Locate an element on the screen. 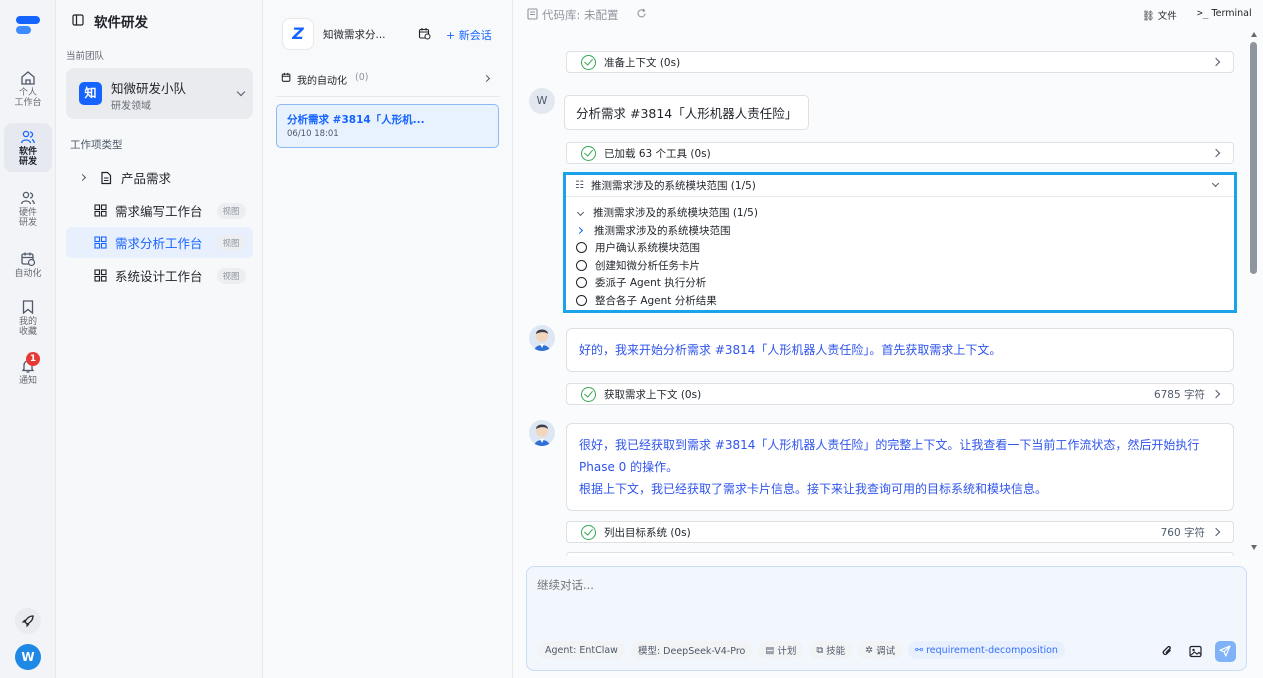 Image resolution: width=1263 pixels, height=678 pixels. calendar-clock-icon is located at coordinates (28, 259).